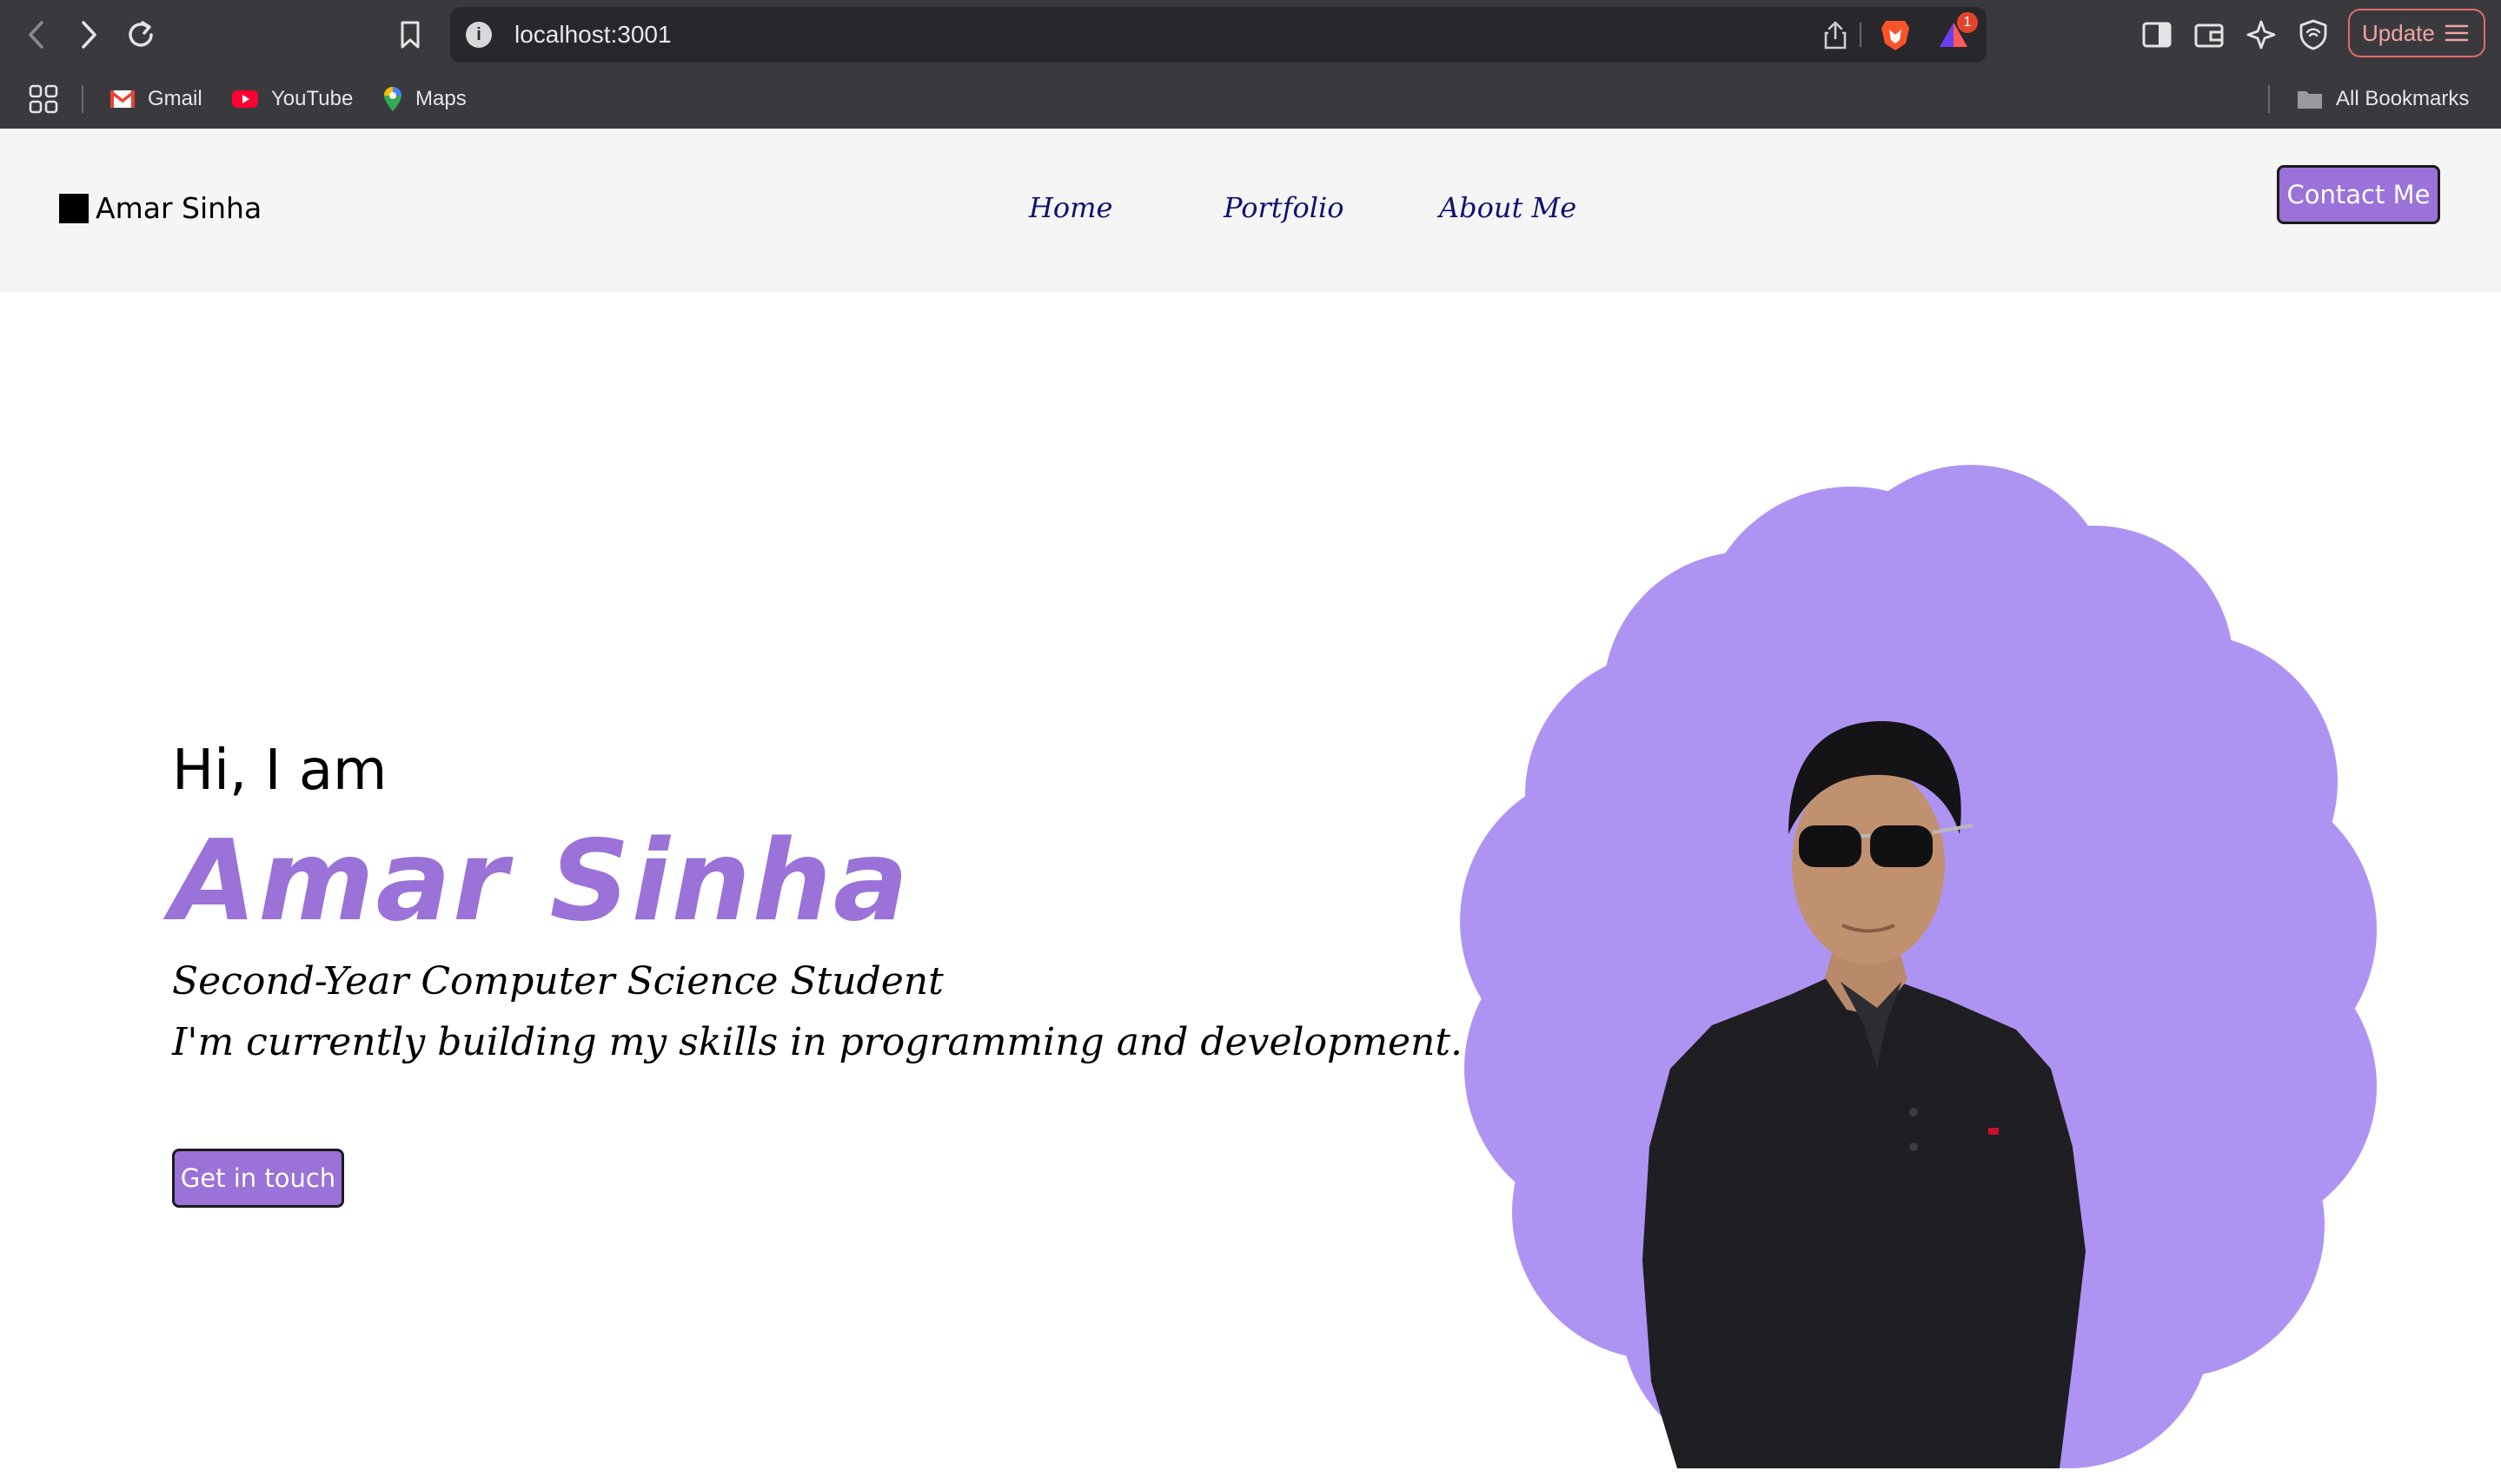  What do you see at coordinates (2209, 35) in the screenshot?
I see `wallet-icon` at bounding box center [2209, 35].